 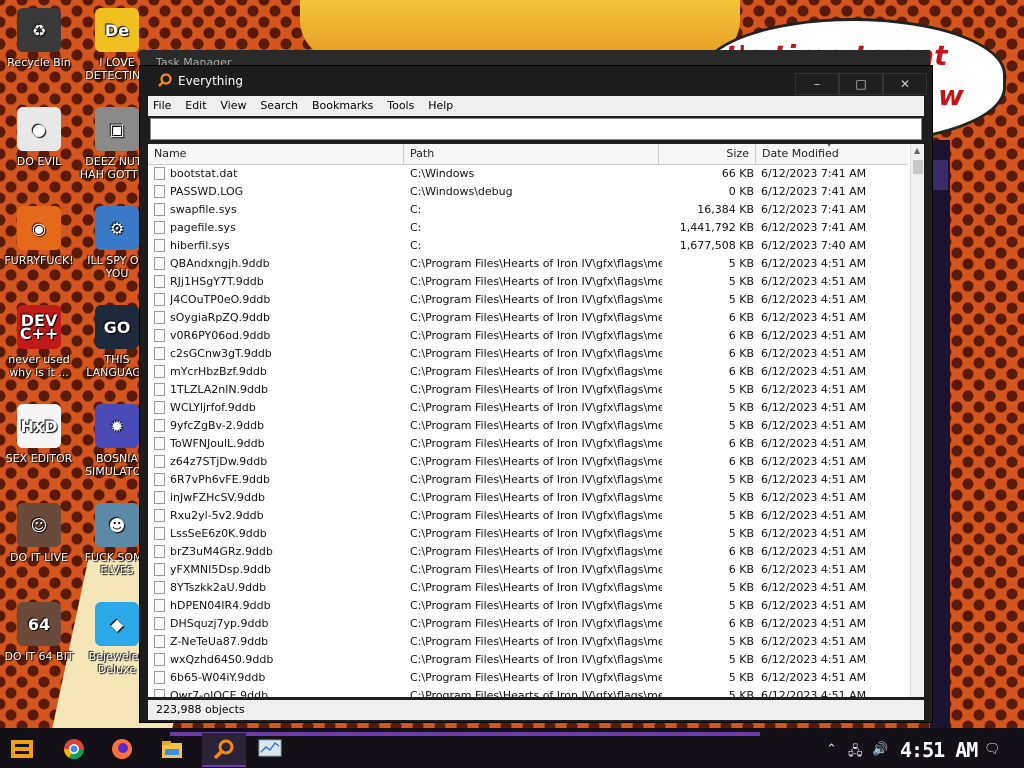 What do you see at coordinates (22, 749) in the screenshot?
I see `start-icon` at bounding box center [22, 749].